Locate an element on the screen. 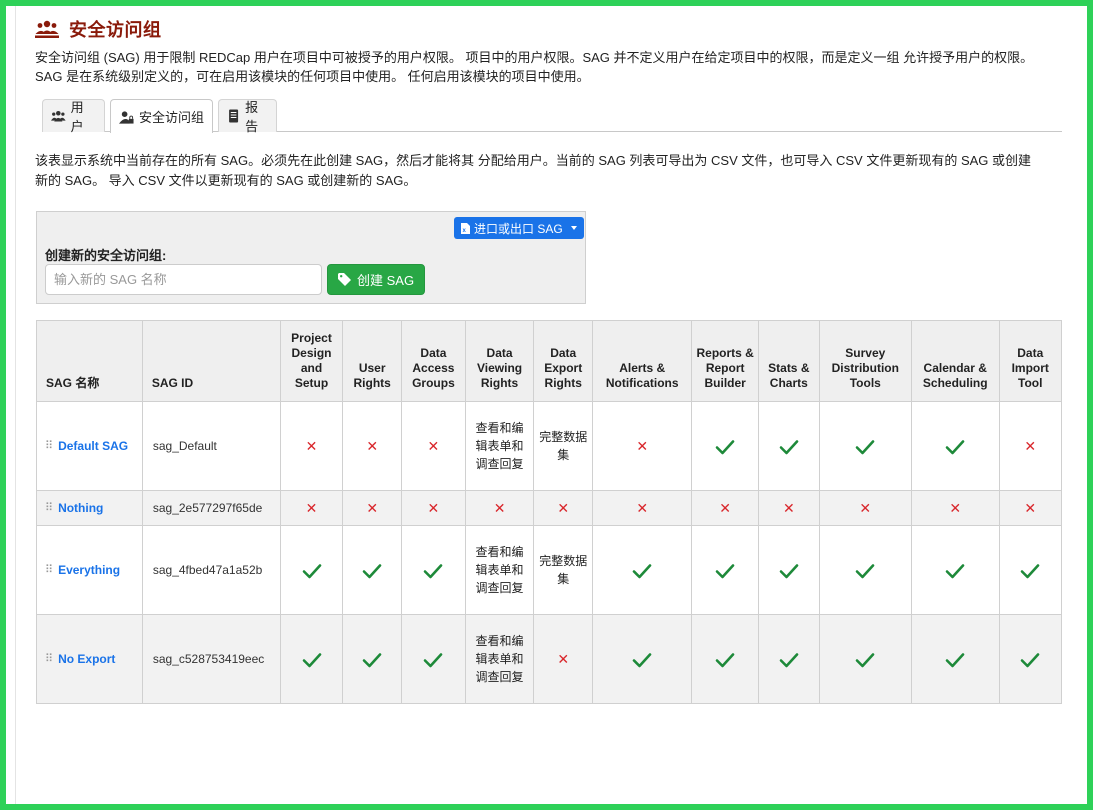 This screenshot has width=1093, height=810. create-sag-label: 创建新的安全访问组: is located at coordinates (106, 255).